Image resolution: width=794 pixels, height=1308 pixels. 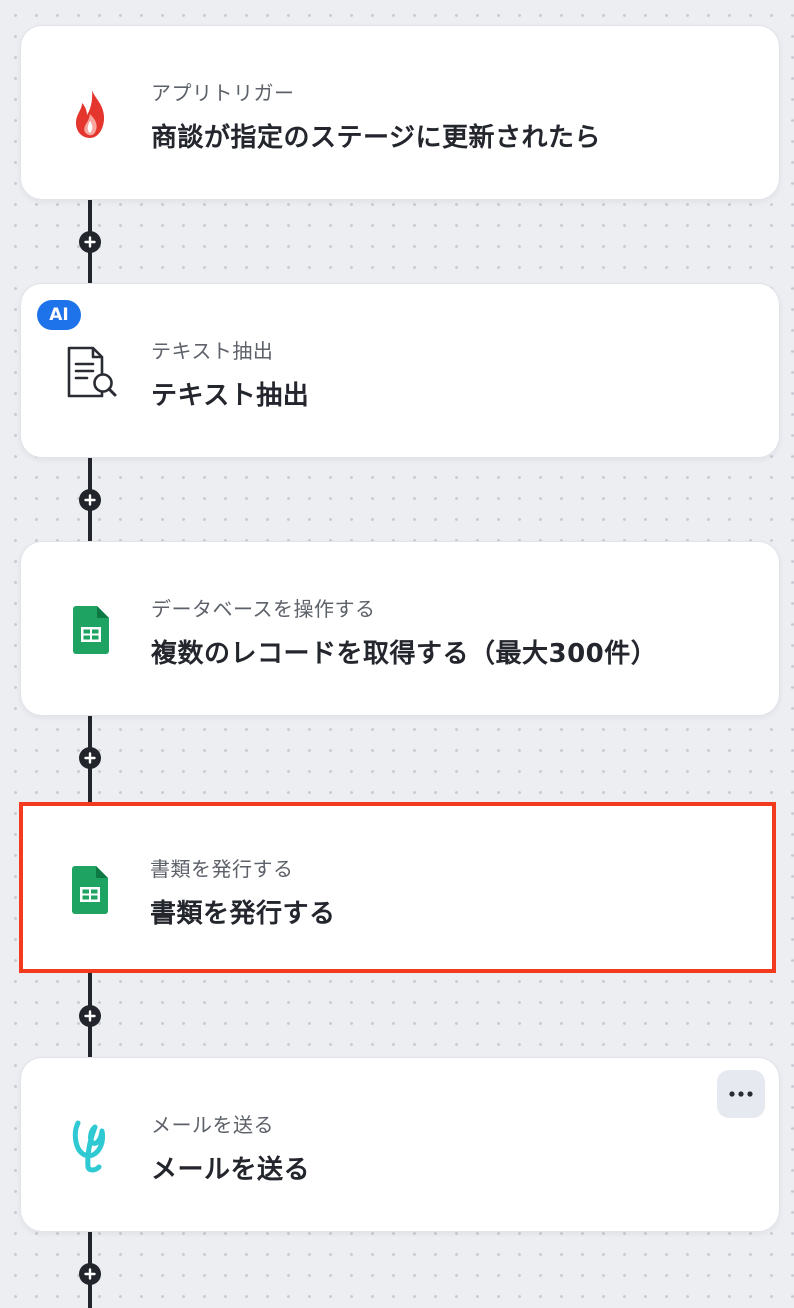 I want to click on more-icon, so click(x=741, y=1094).